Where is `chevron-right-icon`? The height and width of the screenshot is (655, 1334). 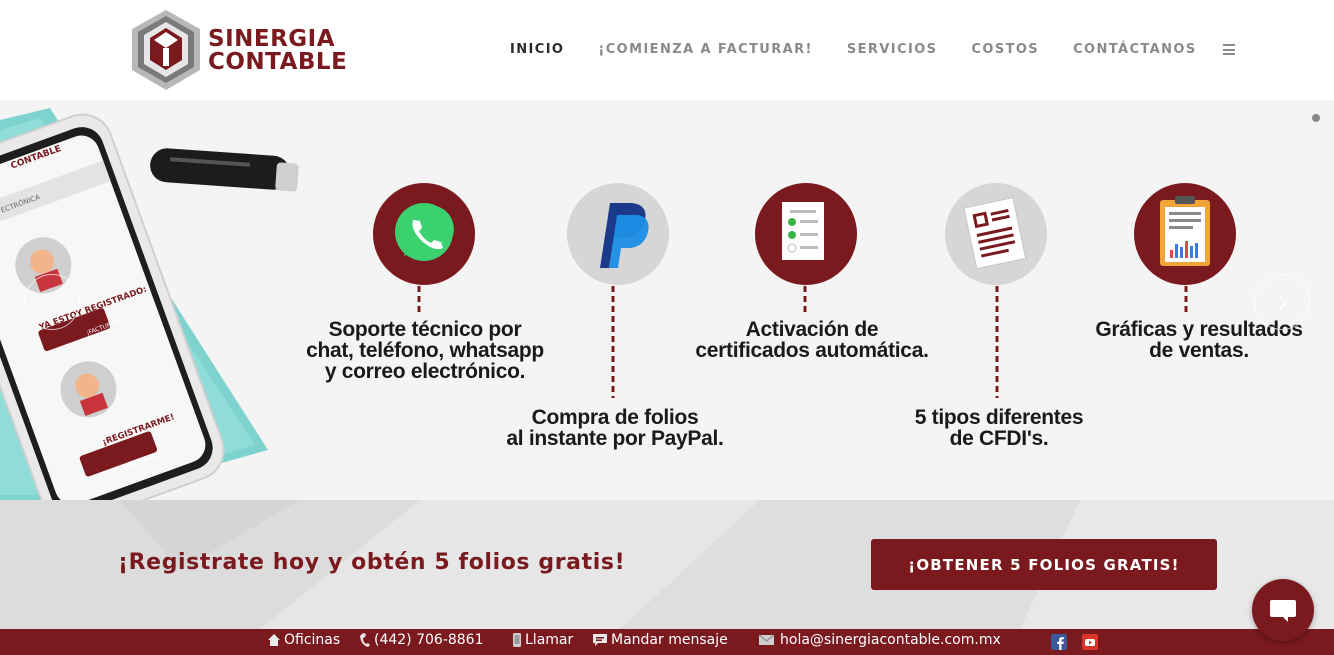 chevron-right-icon is located at coordinates (1283, 303).